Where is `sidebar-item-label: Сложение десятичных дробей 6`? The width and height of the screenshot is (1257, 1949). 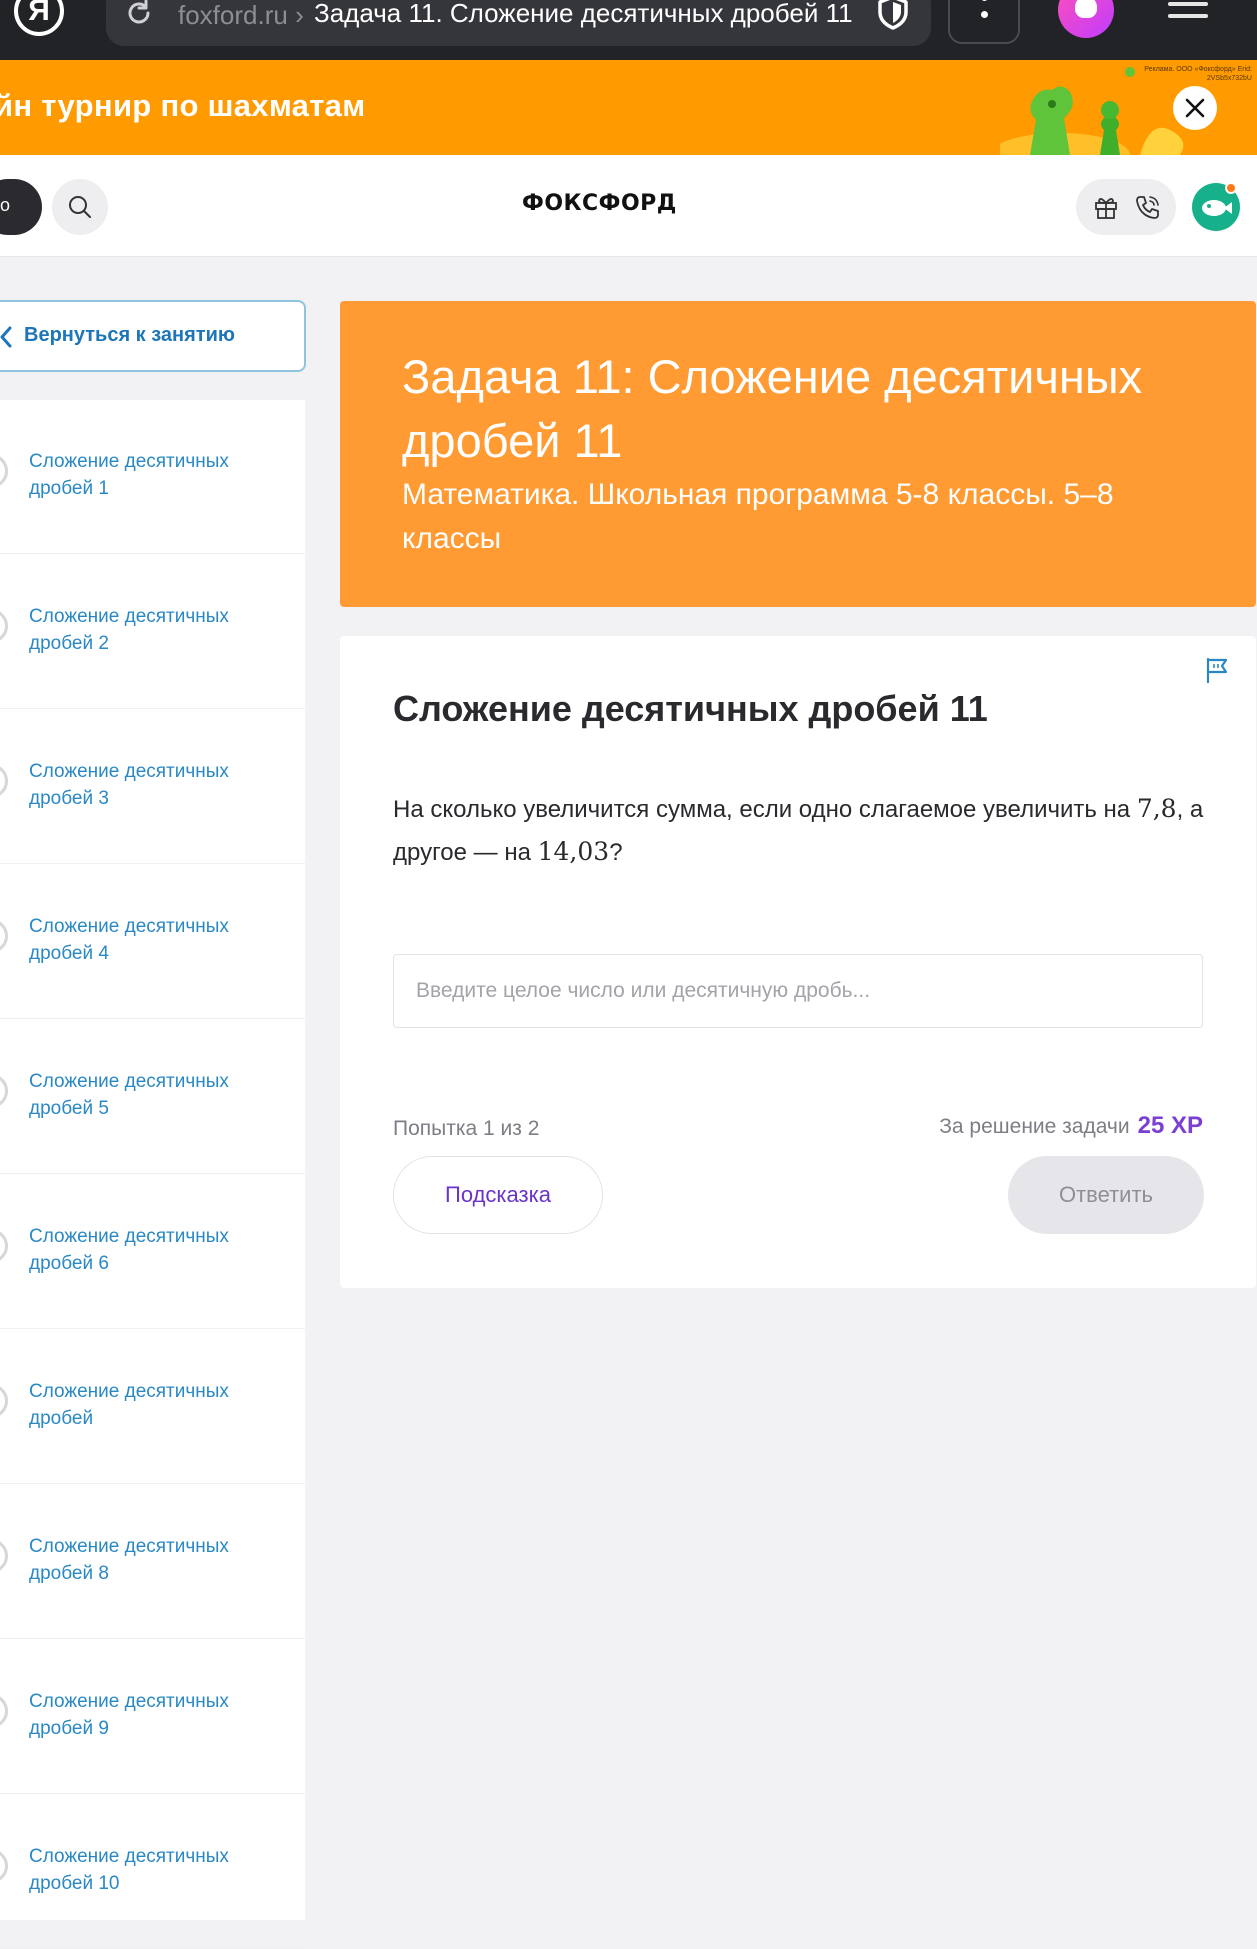 sidebar-item-label: Сложение десятичных дробей 6 is located at coordinates (129, 1250).